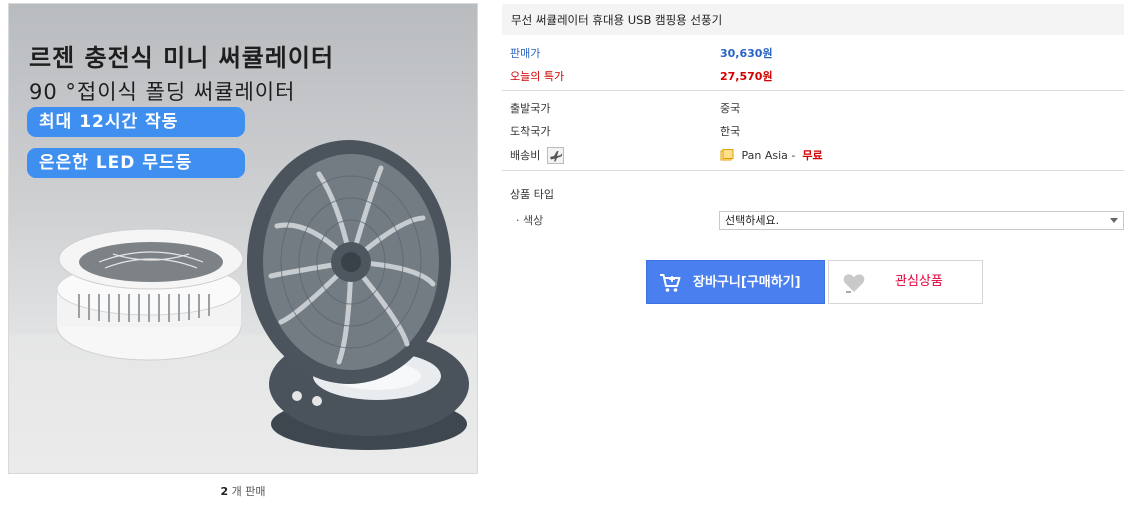 Image resolution: width=1130 pixels, height=506 pixels. Describe the element at coordinates (1114, 220) in the screenshot. I see `chevron-down-icon` at that location.